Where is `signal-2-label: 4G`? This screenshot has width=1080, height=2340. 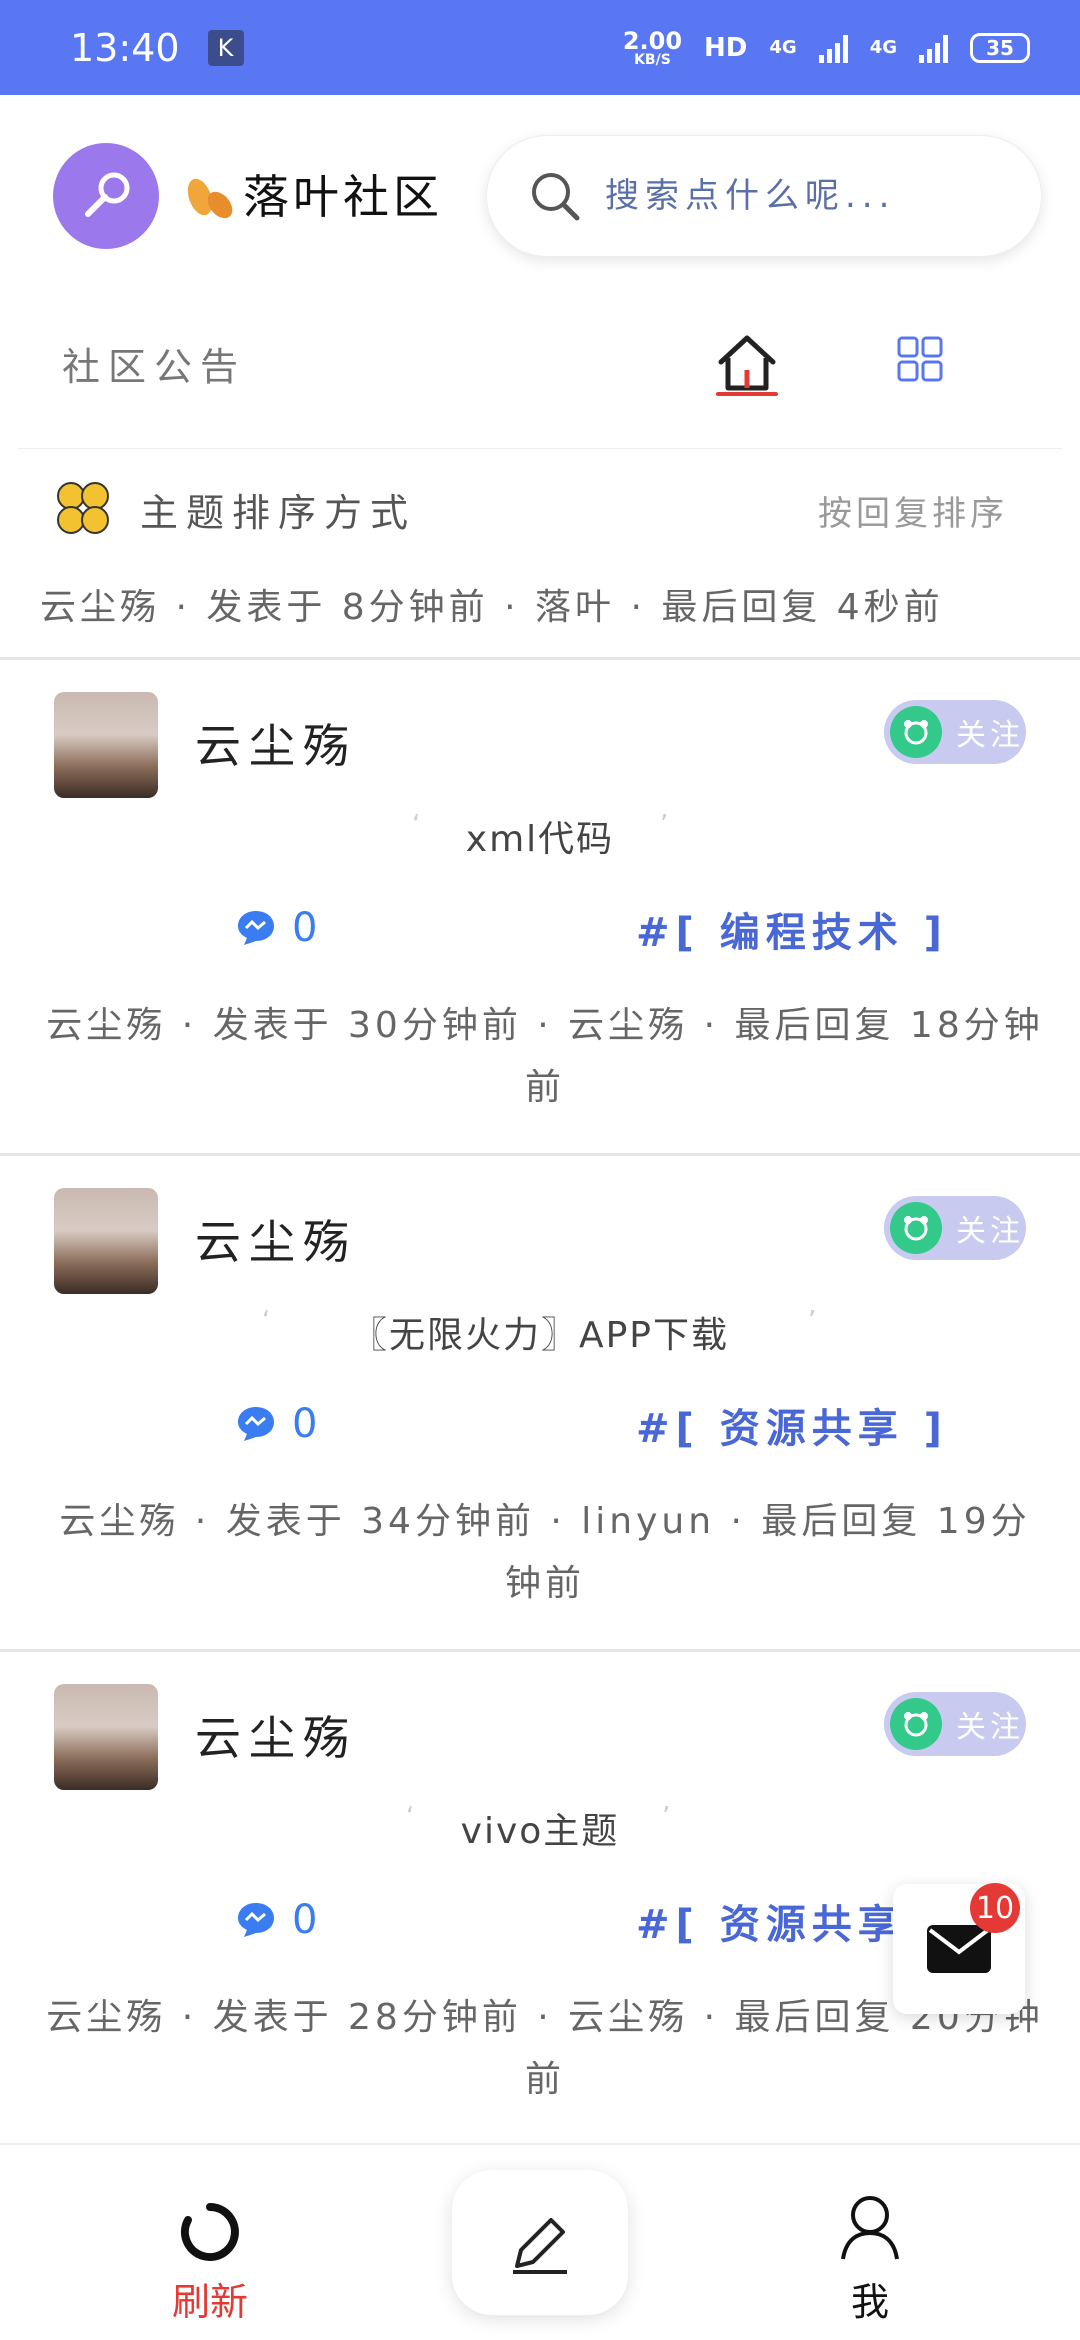
signal-2-label: 4G is located at coordinates (883, 47).